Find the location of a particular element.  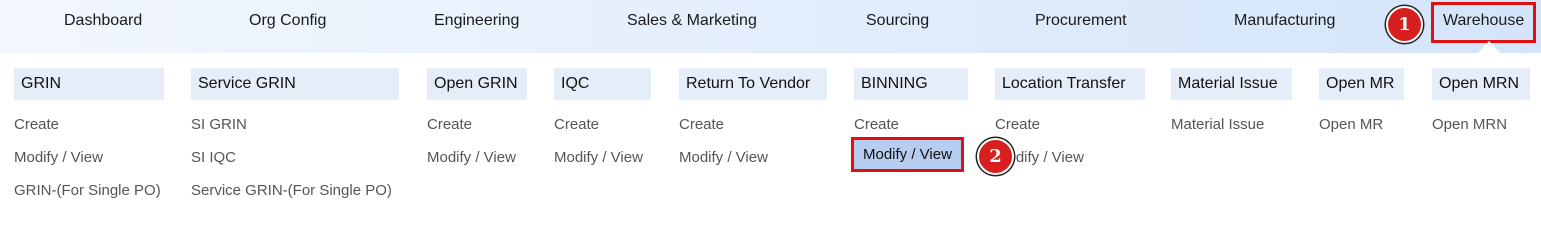

menu-col-open-grin: Open GRIN is located at coordinates (477, 84).